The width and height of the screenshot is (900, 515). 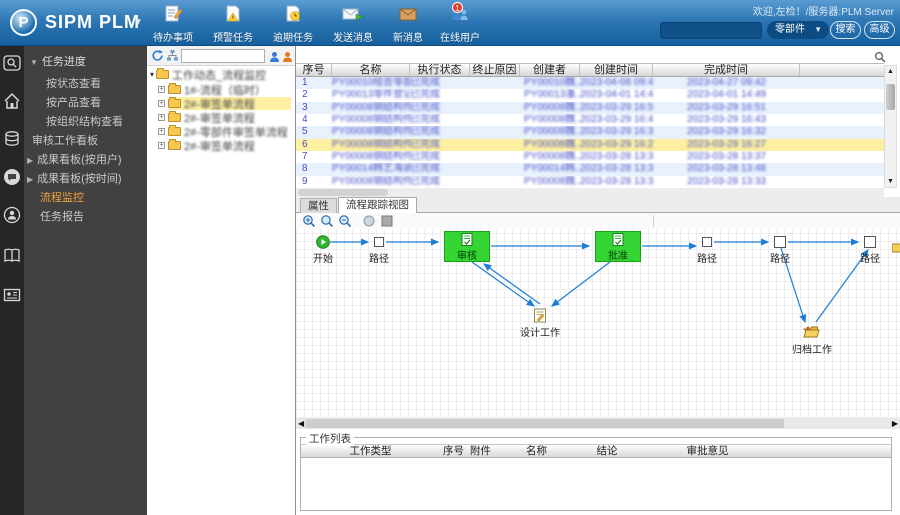 What do you see at coordinates (890, 71) in the screenshot?
I see `scroll-up-icon: ▲` at bounding box center [890, 71].